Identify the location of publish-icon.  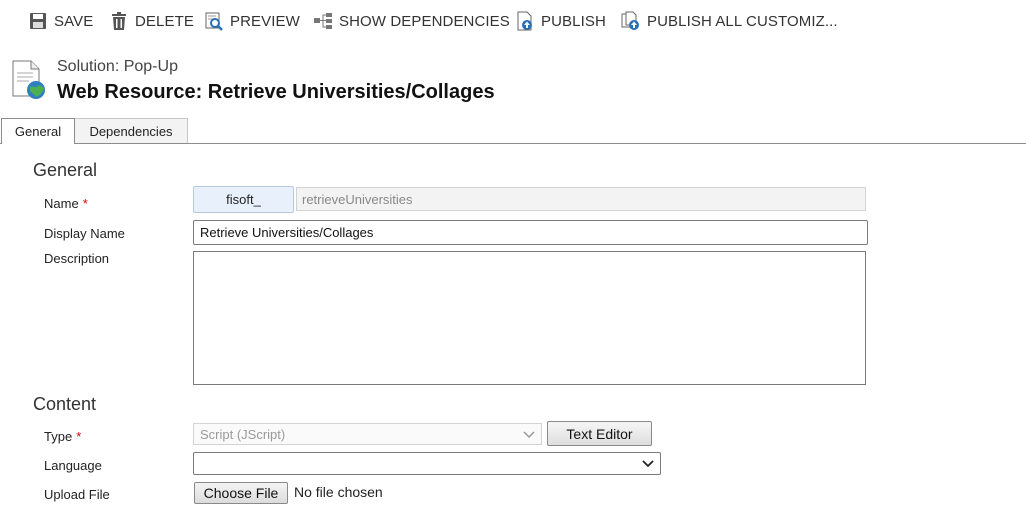
(525, 21).